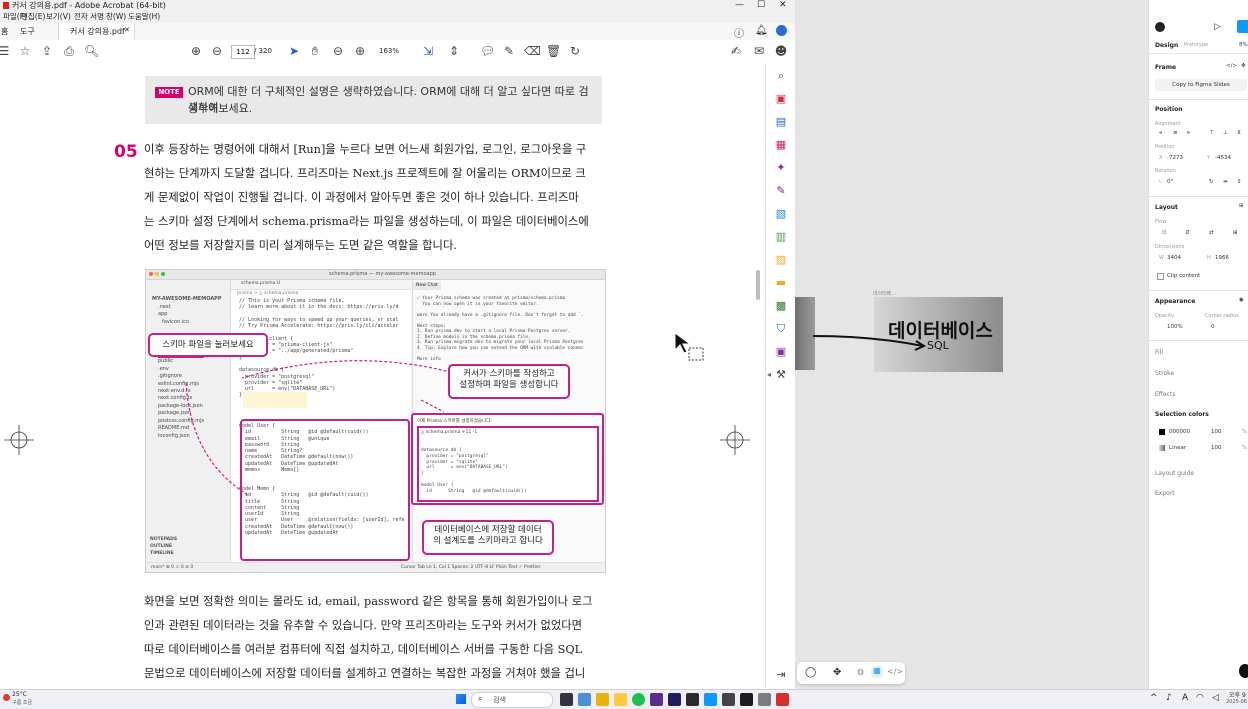 The height and width of the screenshot is (709, 1248). Describe the element at coordinates (1216, 448) in the screenshot. I see `color2-opacity: 100` at that location.